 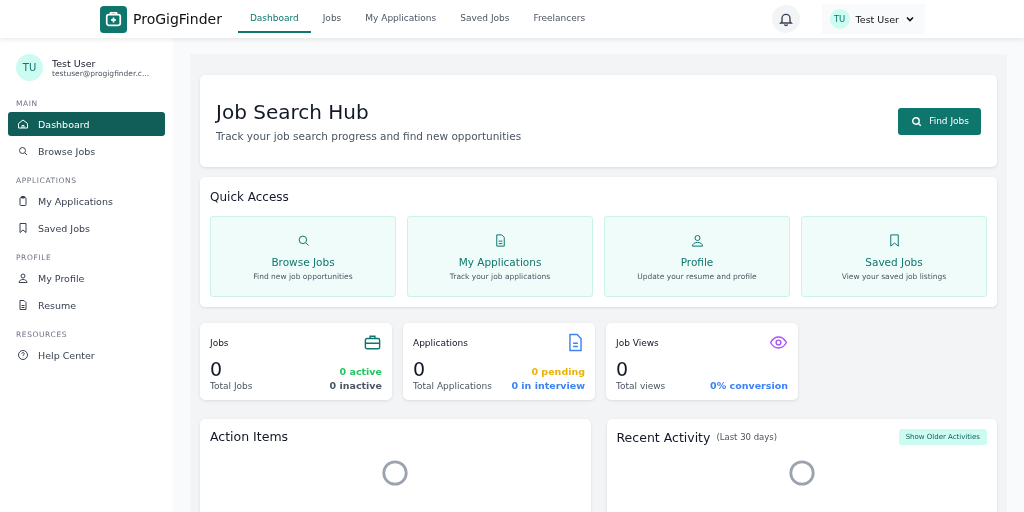 I want to click on nav-link: My Applications, so click(x=401, y=19).